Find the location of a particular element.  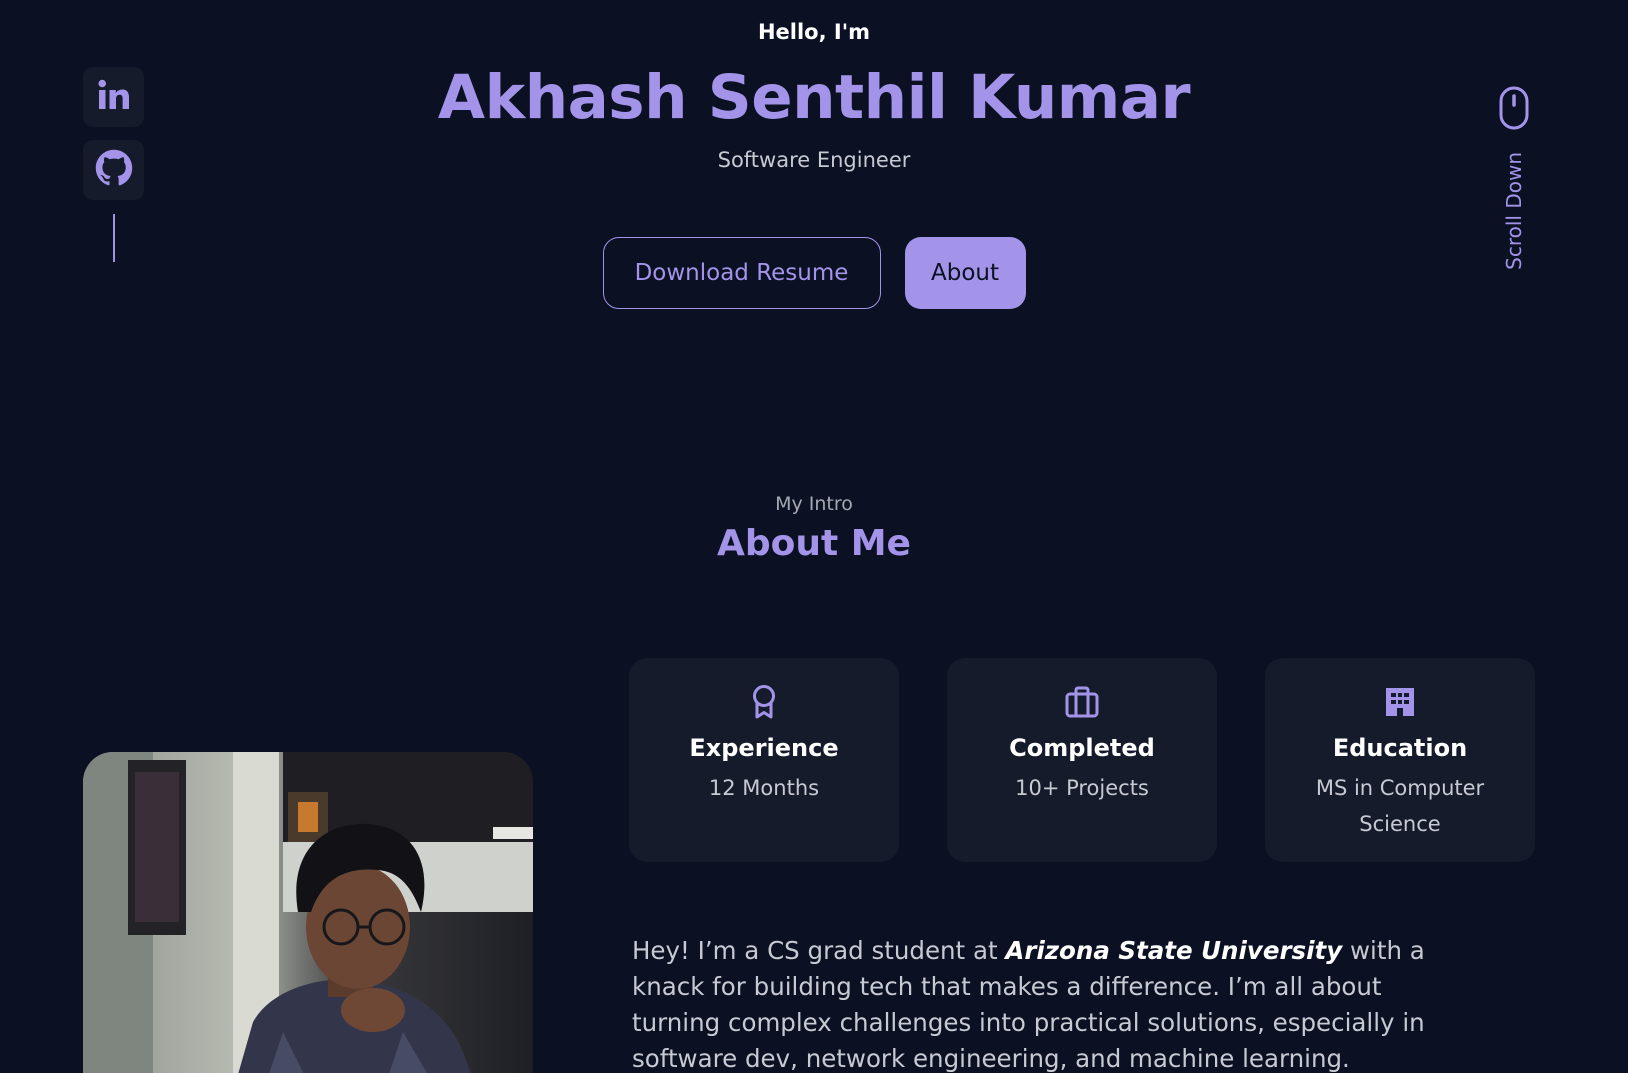

download-resume-button: Download Resume is located at coordinates (741, 273).